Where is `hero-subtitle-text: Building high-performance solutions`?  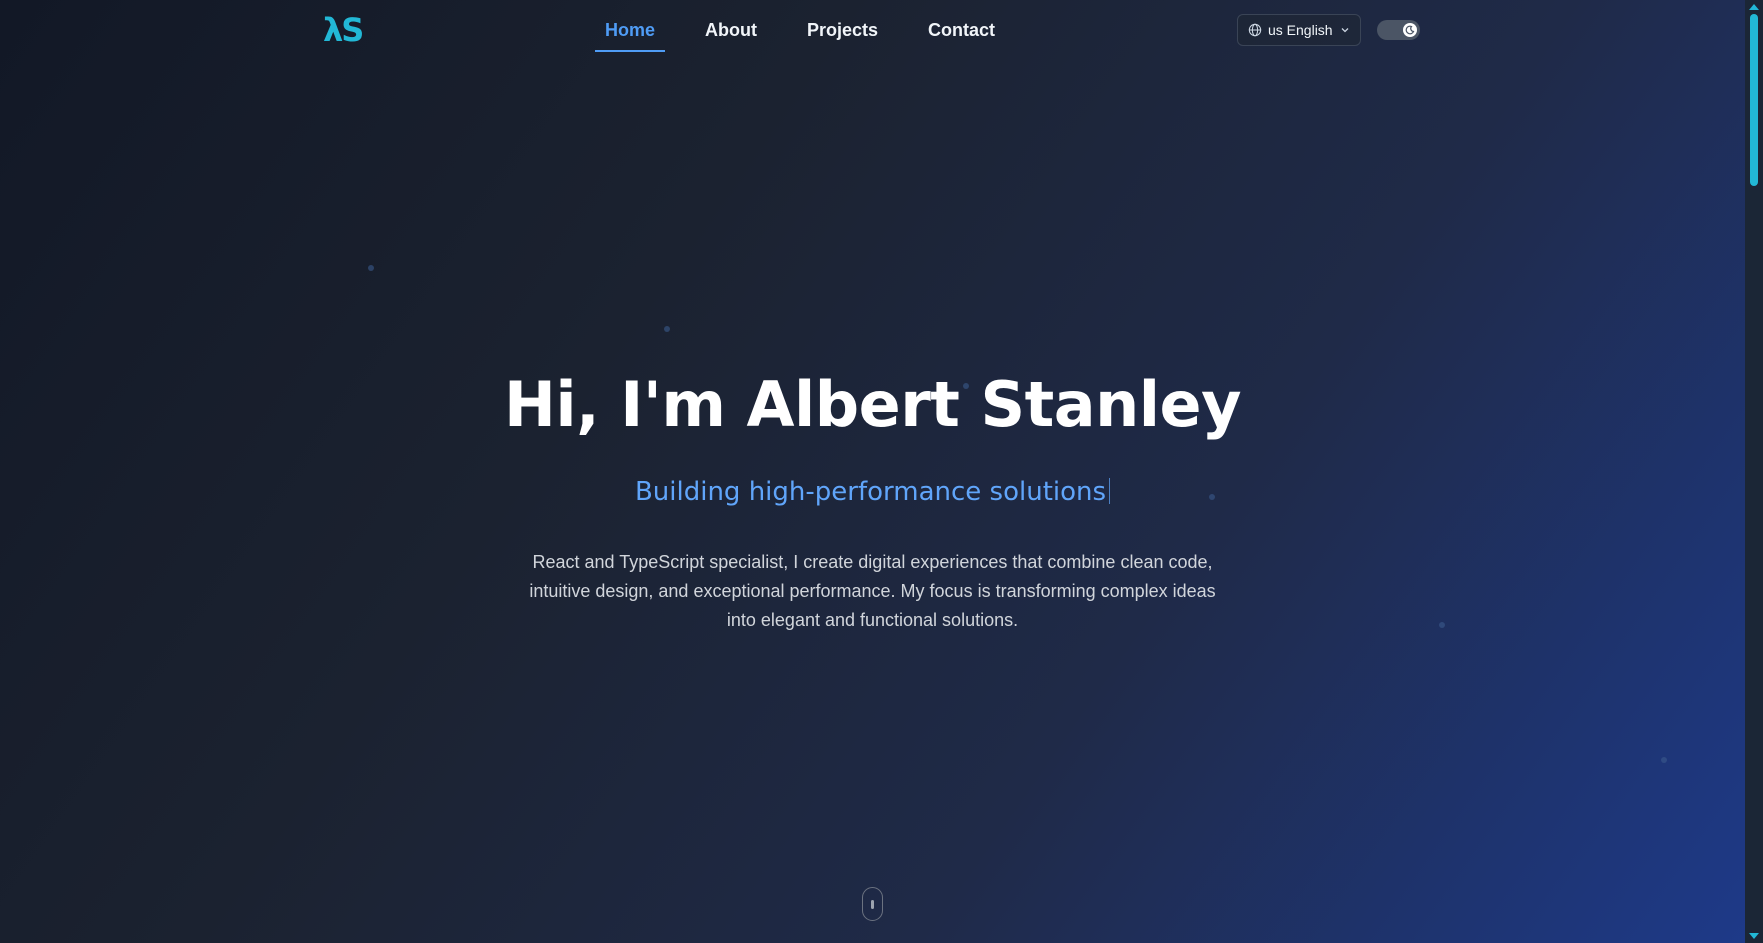 hero-subtitle-text: Building high-performance solutions is located at coordinates (870, 492).